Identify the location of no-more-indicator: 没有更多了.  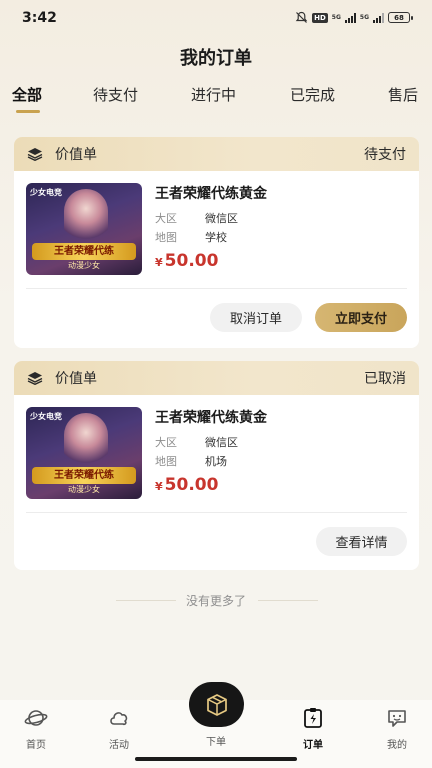
(216, 601).